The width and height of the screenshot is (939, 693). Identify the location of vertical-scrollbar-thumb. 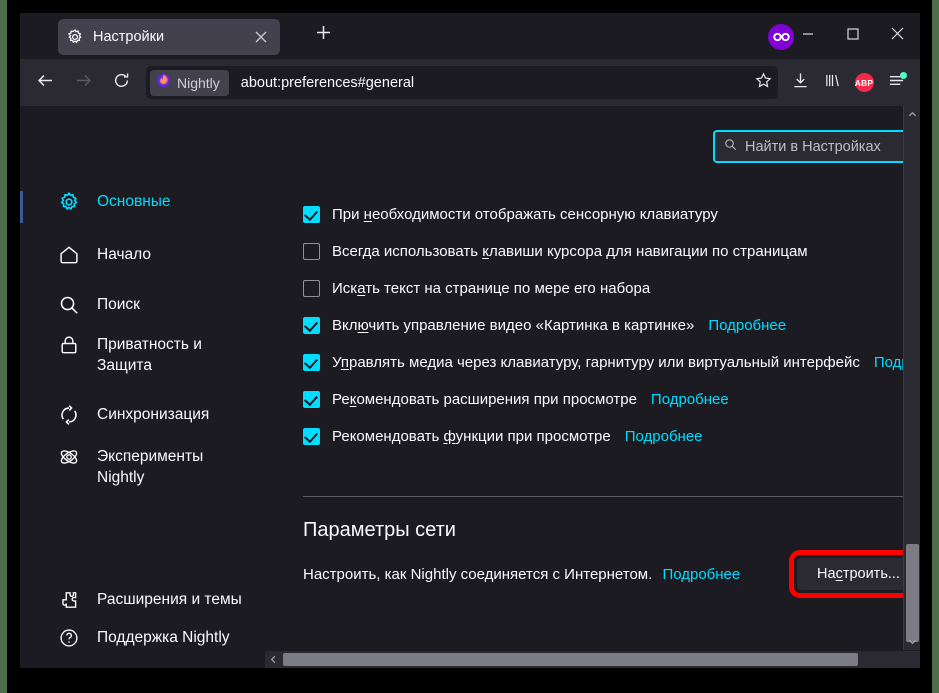
(912, 593).